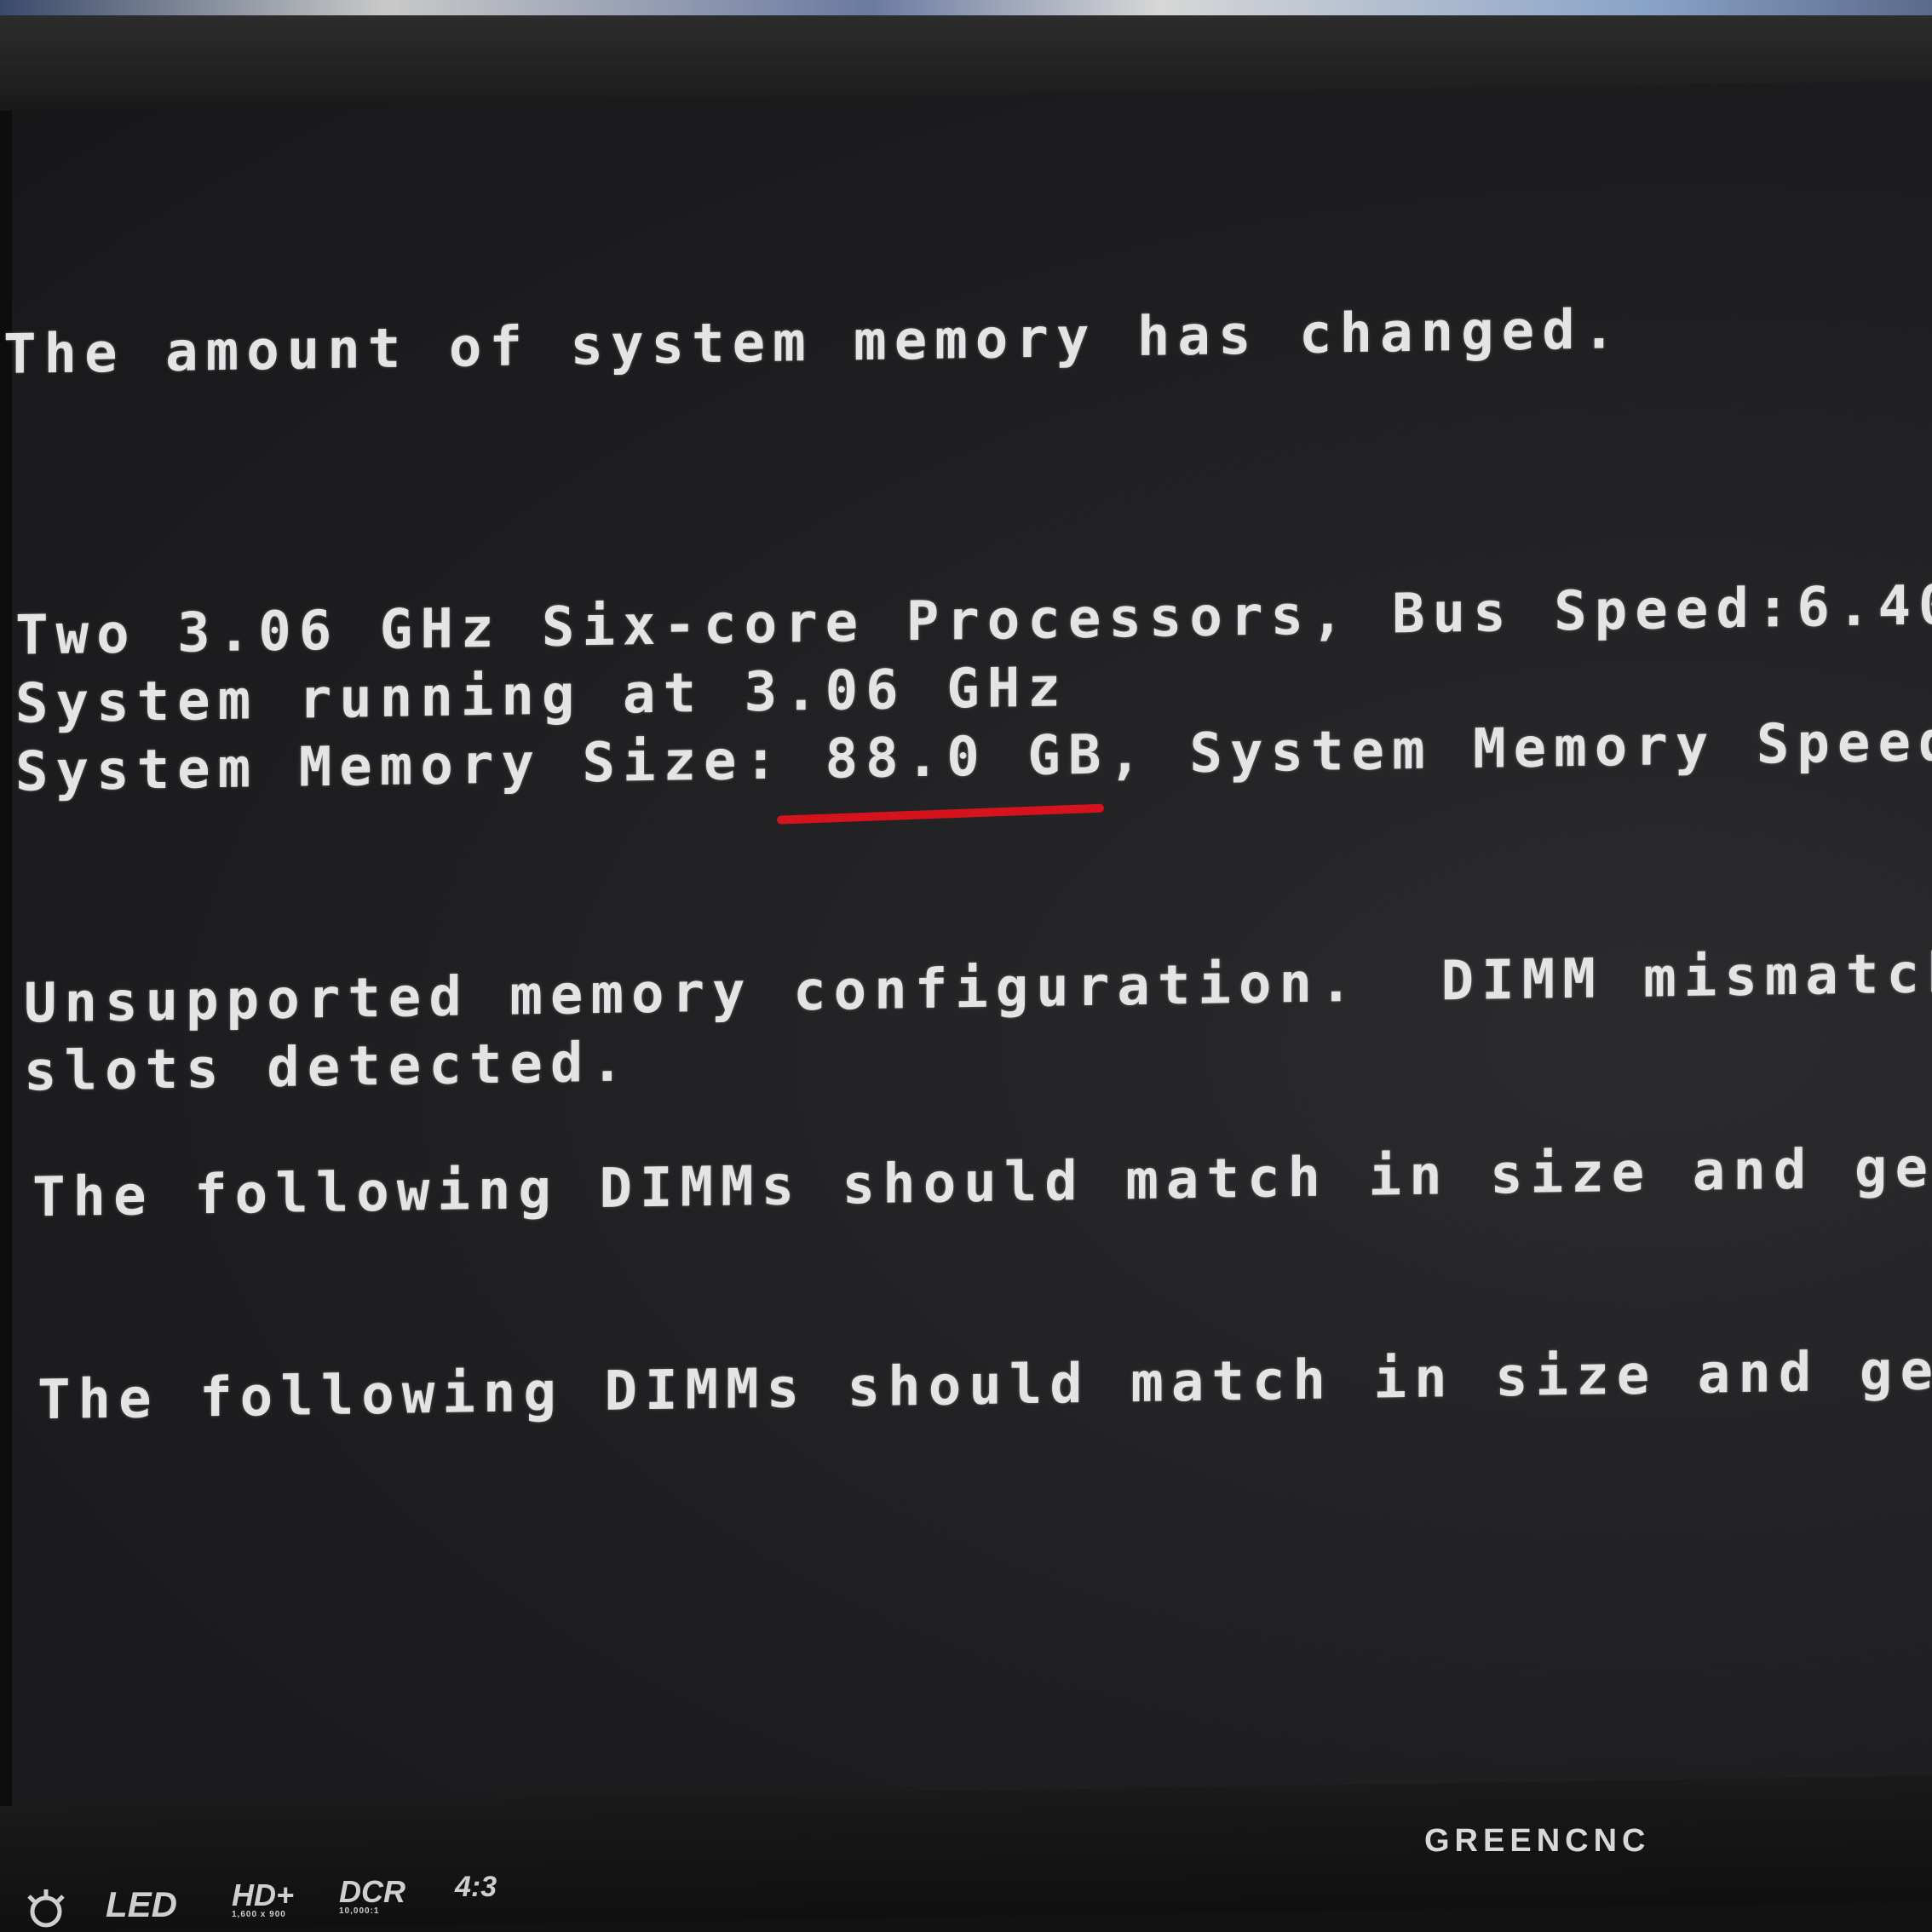 Image resolution: width=1932 pixels, height=1932 pixels. I want to click on background-desktop-strip, so click(966, 8).